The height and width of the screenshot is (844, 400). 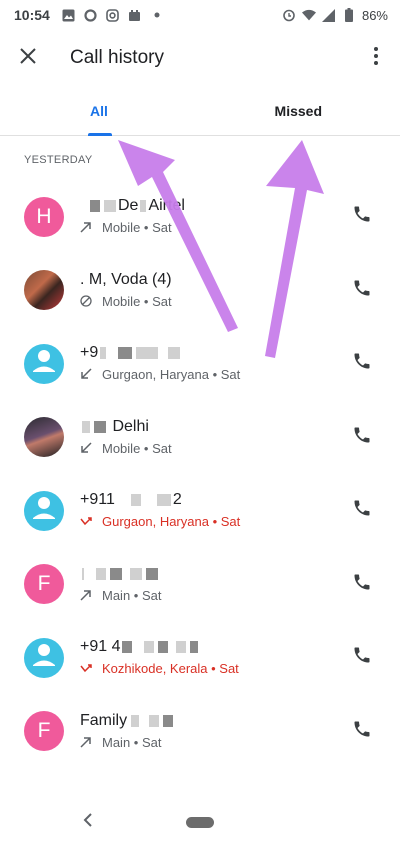 What do you see at coordinates (211, 427) in the screenshot?
I see `contact-name: Delhi` at bounding box center [211, 427].